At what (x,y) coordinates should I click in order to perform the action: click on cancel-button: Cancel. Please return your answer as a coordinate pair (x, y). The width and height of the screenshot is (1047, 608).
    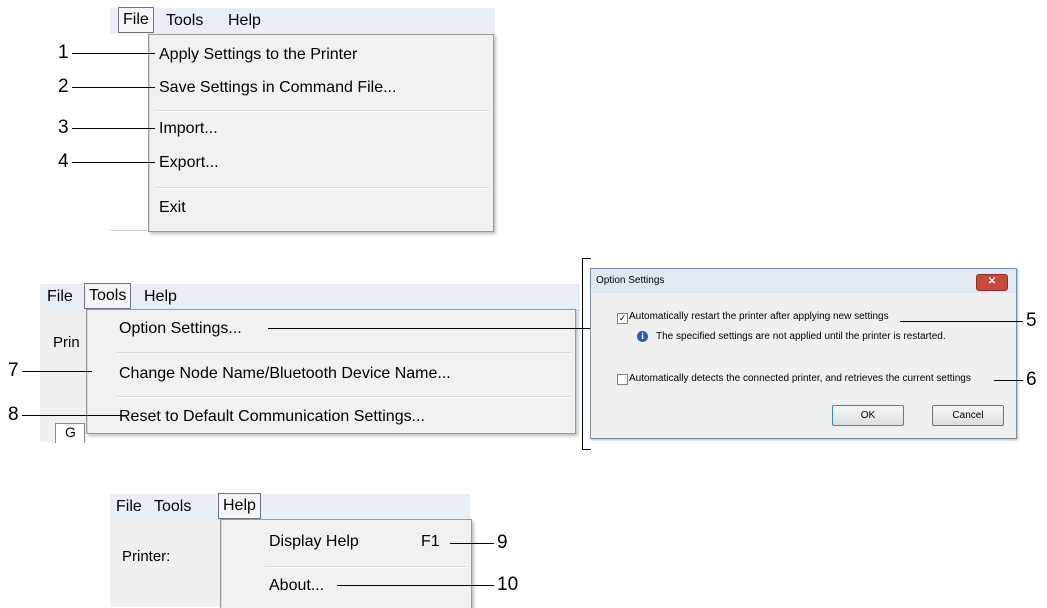
    Looking at the image, I should click on (968, 415).